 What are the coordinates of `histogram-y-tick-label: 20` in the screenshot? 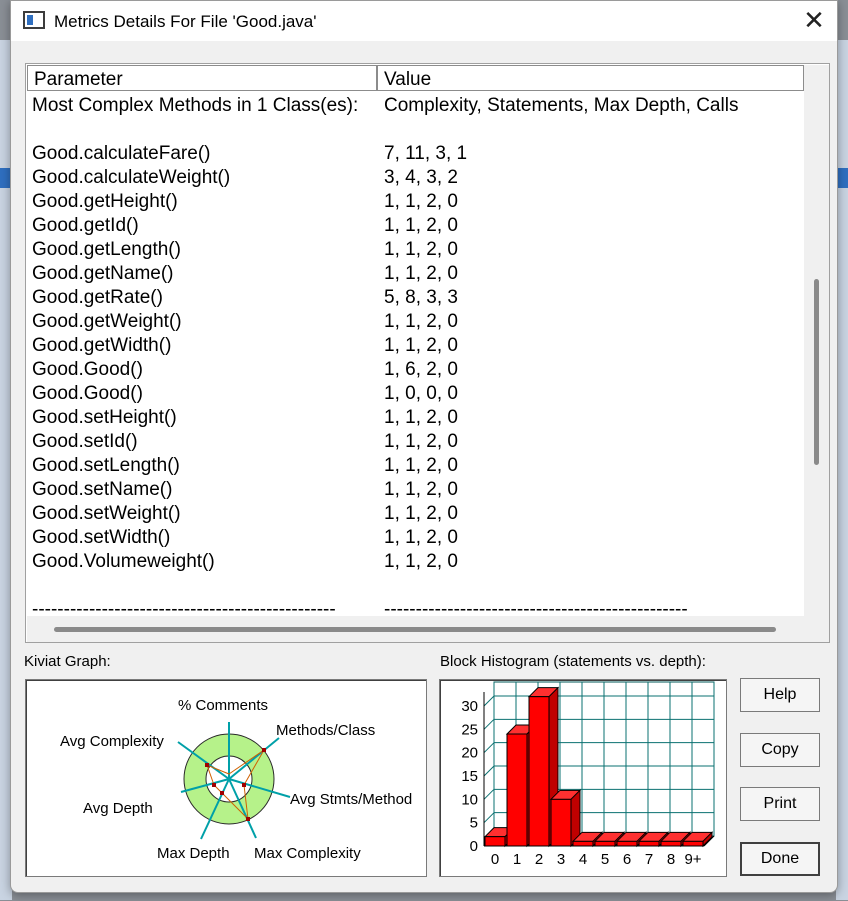 It's located at (469, 753).